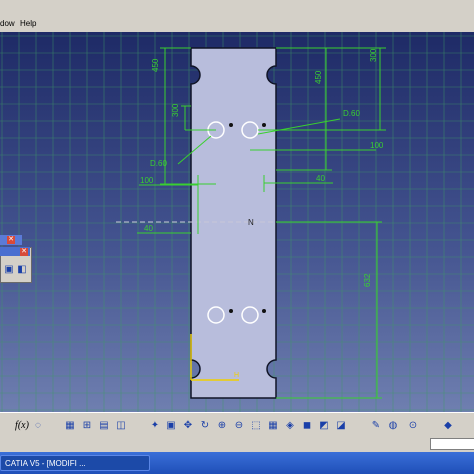  Describe the element at coordinates (155, 426) in the screenshot. I see `fly-icon: ✦` at that location.